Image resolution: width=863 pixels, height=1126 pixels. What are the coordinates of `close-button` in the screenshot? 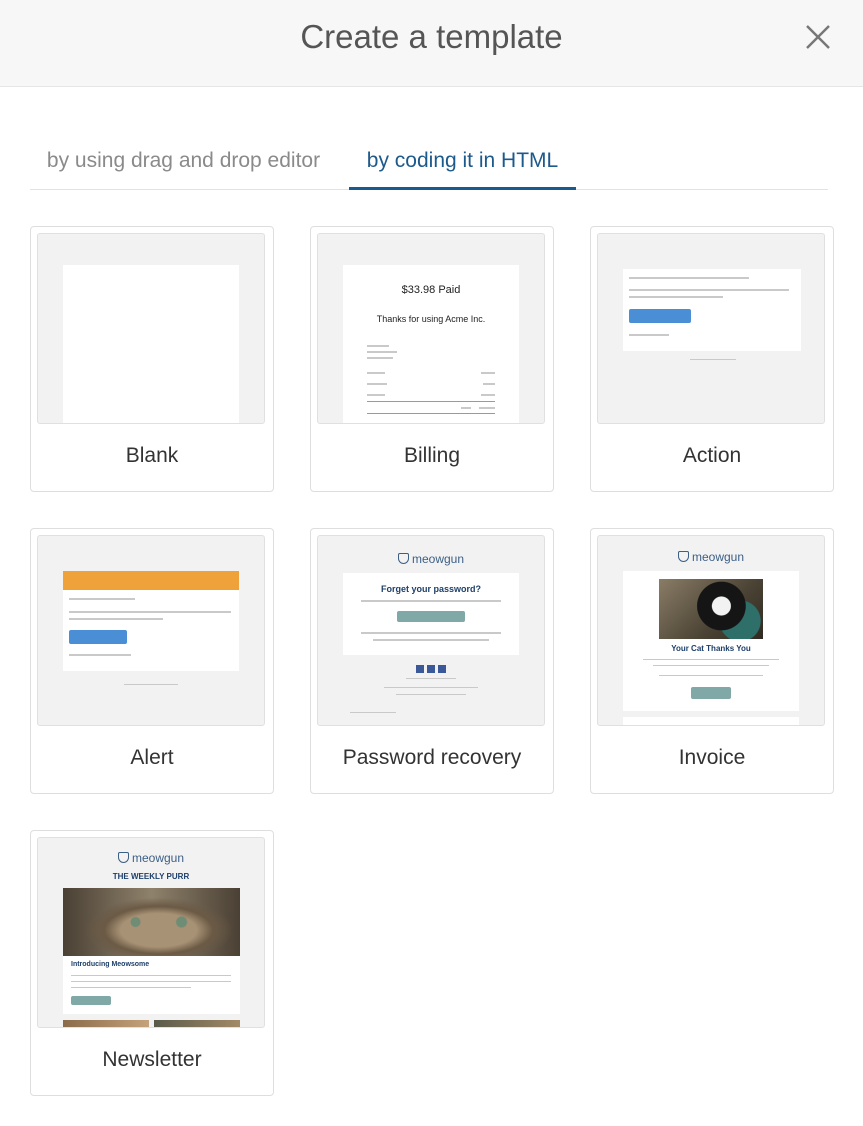 It's located at (818, 37).